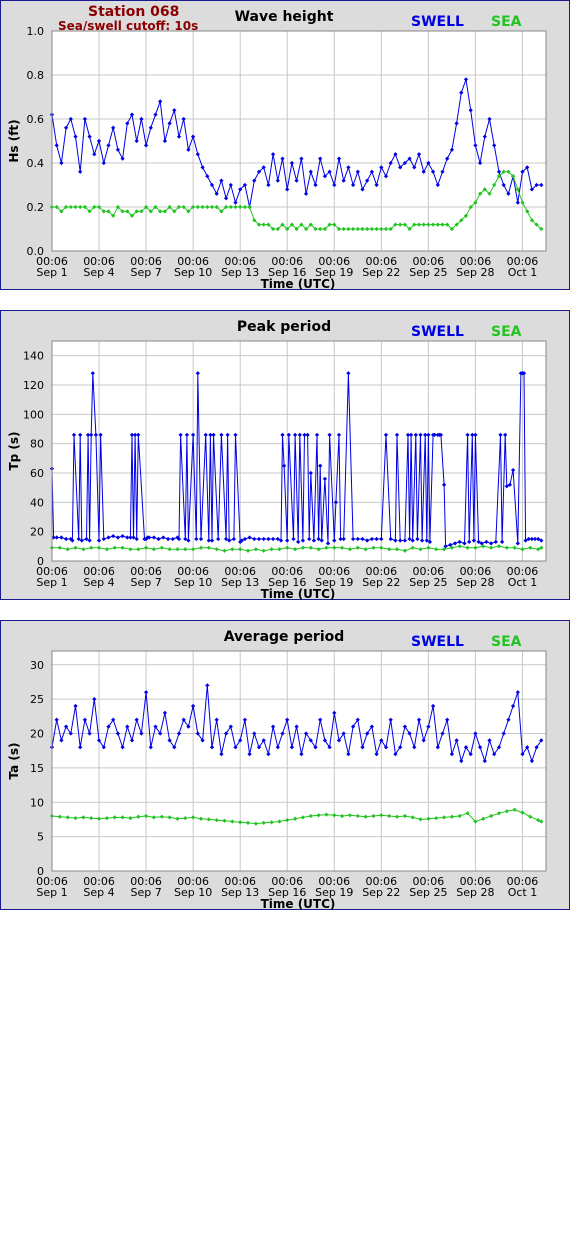 This screenshot has width=570, height=1240. I want to click on y-tick-label: 15, so click(37, 768).